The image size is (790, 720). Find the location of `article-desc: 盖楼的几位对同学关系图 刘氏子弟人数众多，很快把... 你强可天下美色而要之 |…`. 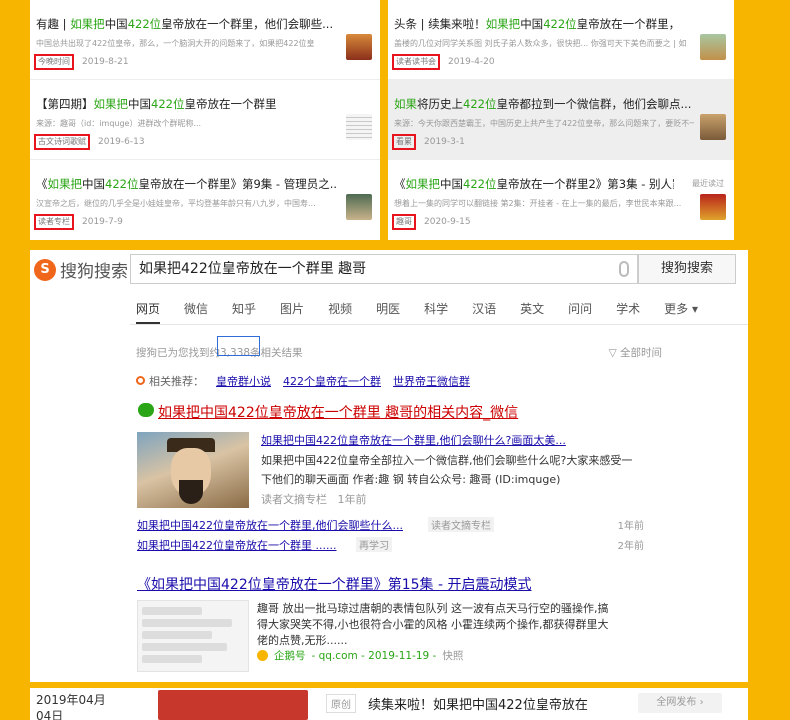

article-desc: 盖楼的几位对同学关系图 刘氏子弟人数众多，很快把... 你强可天下美色而要之 |… is located at coordinates (540, 43).